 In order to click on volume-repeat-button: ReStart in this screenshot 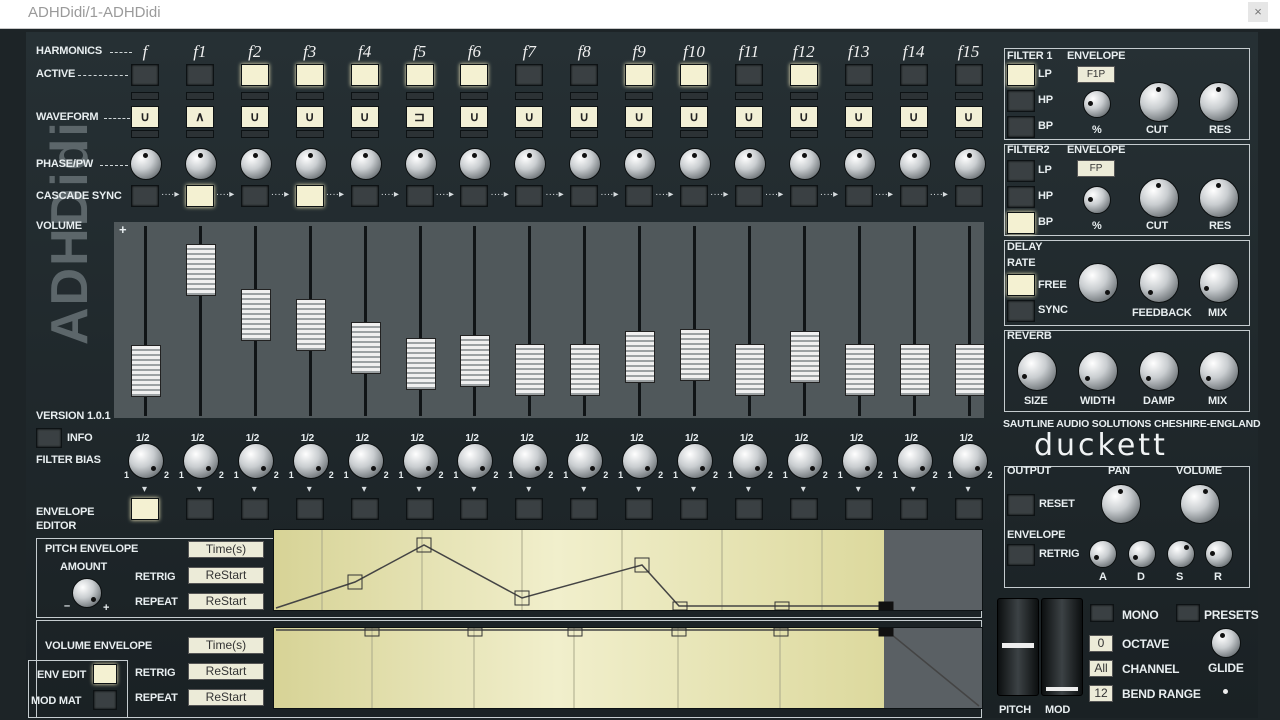, I will do `click(226, 697)`.